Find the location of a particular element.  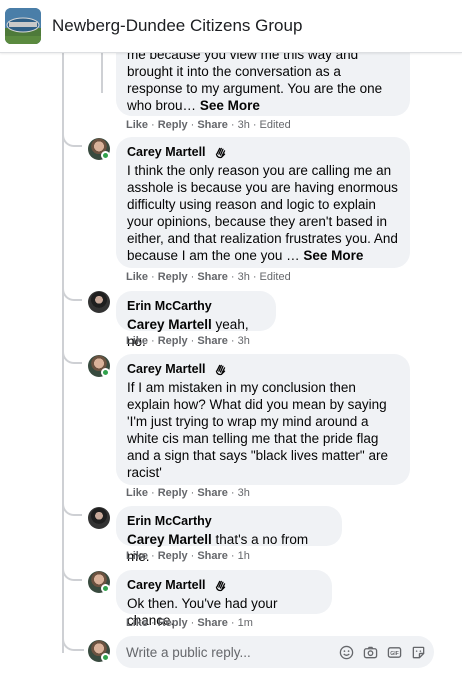

comment-actions: Like · Reply · Share · 1h is located at coordinates (188, 556).